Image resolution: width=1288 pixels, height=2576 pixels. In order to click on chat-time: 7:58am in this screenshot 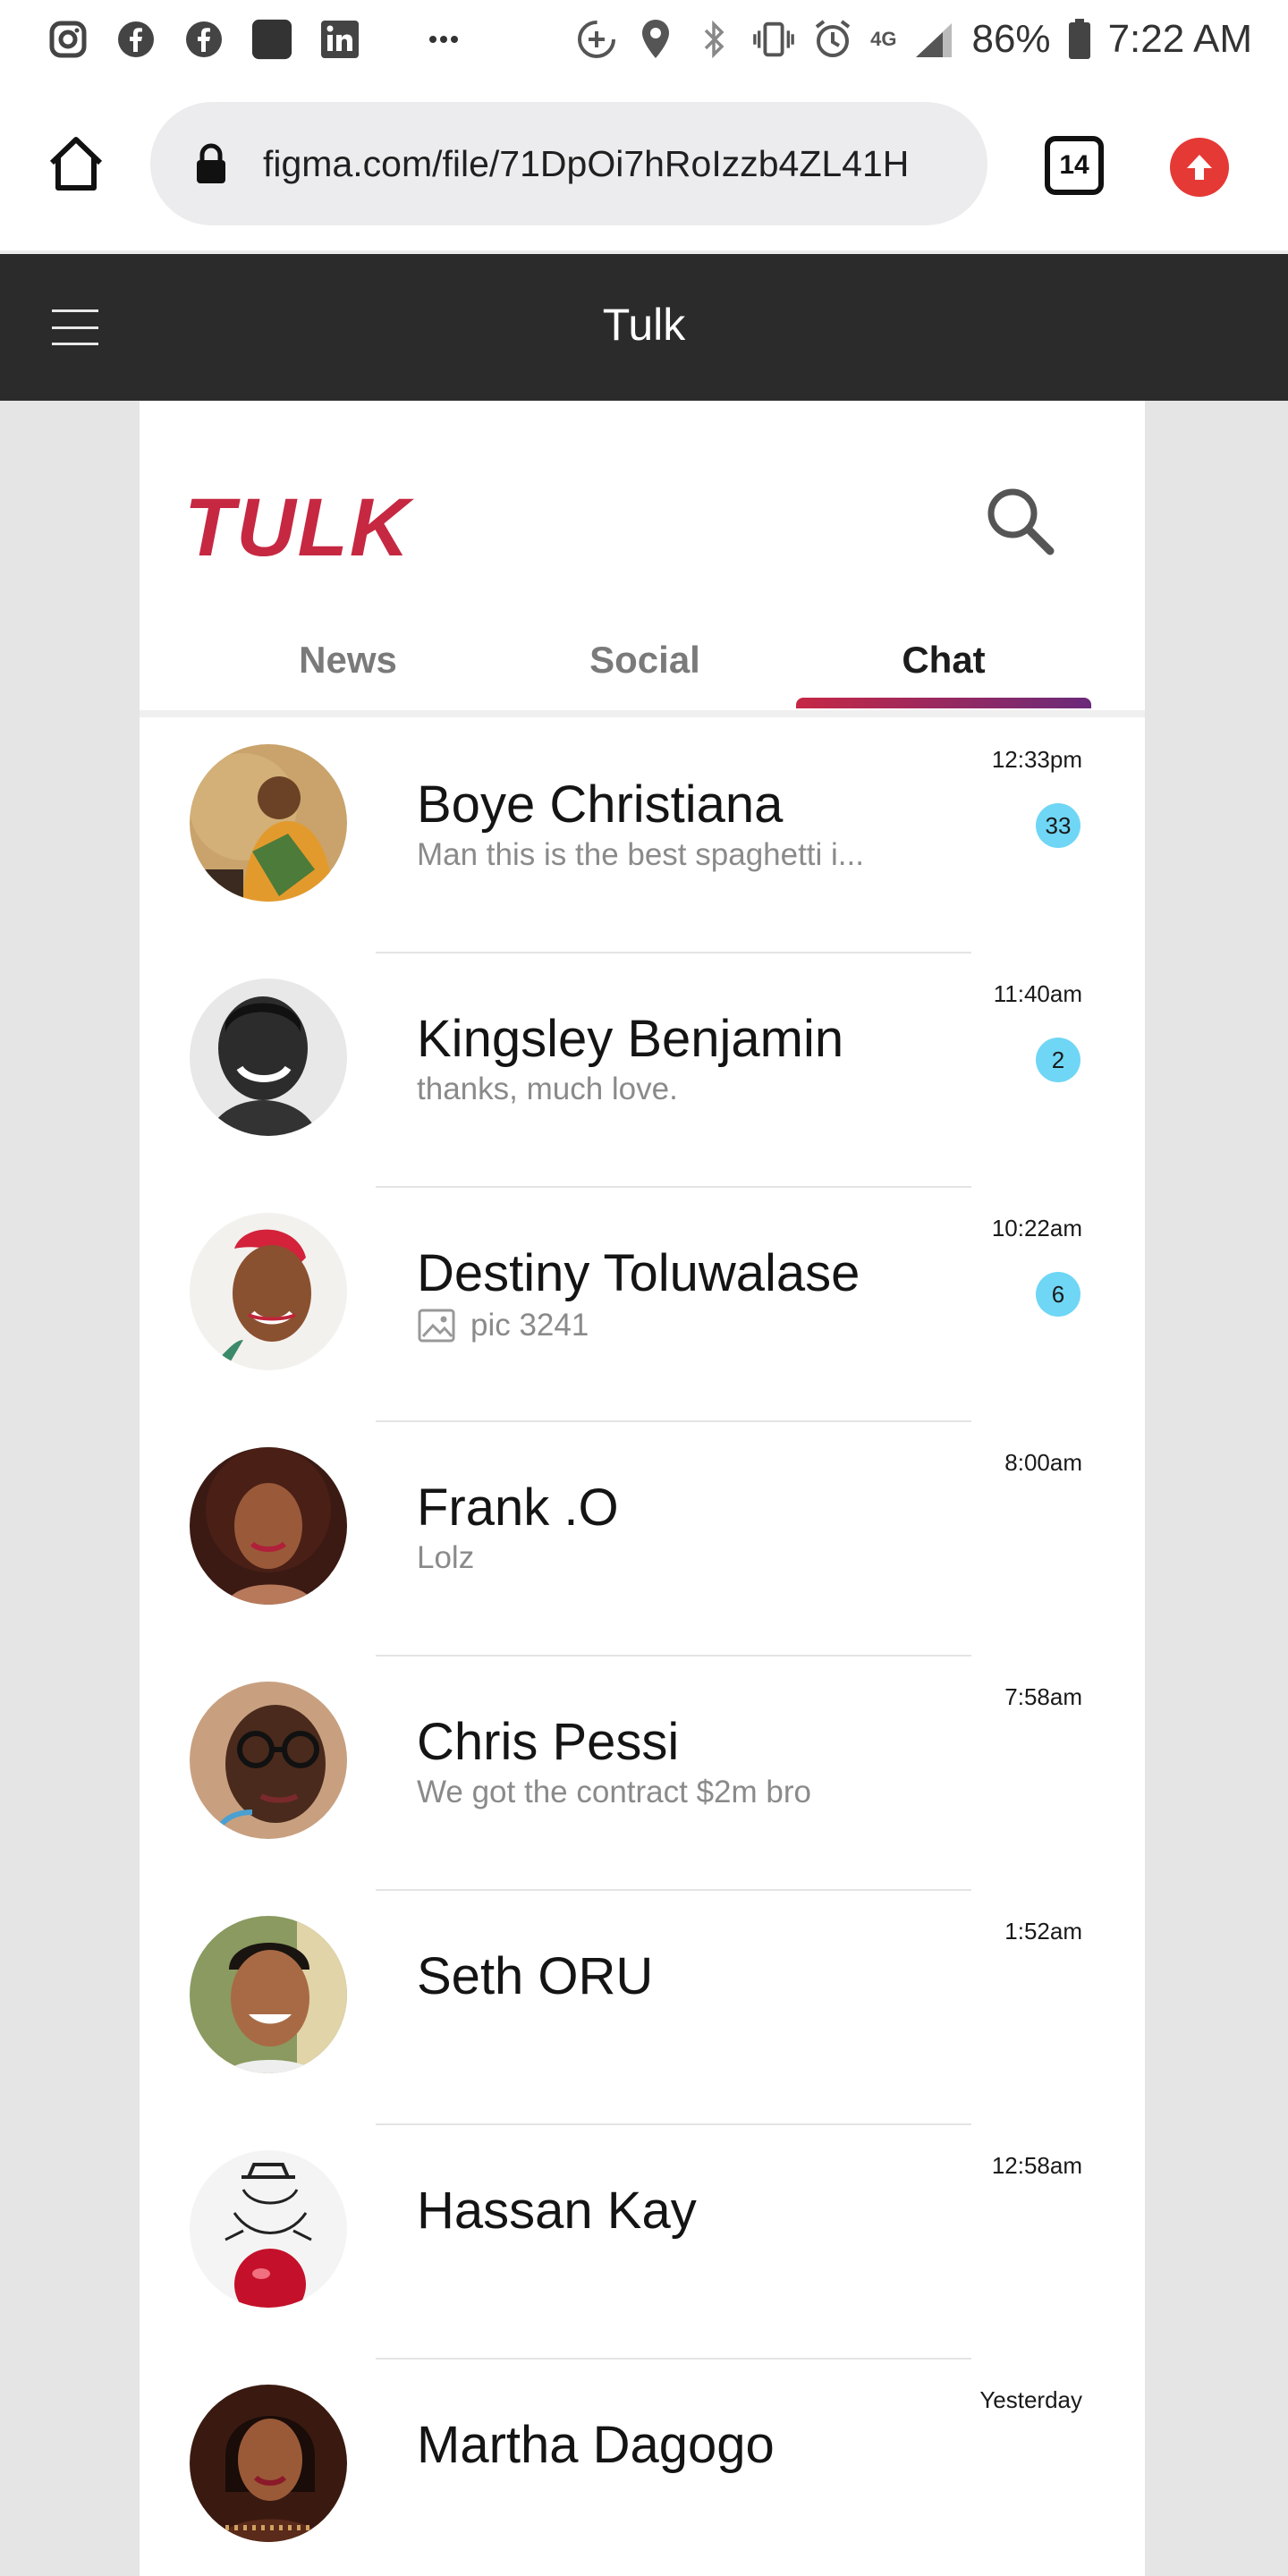, I will do `click(1043, 1696)`.